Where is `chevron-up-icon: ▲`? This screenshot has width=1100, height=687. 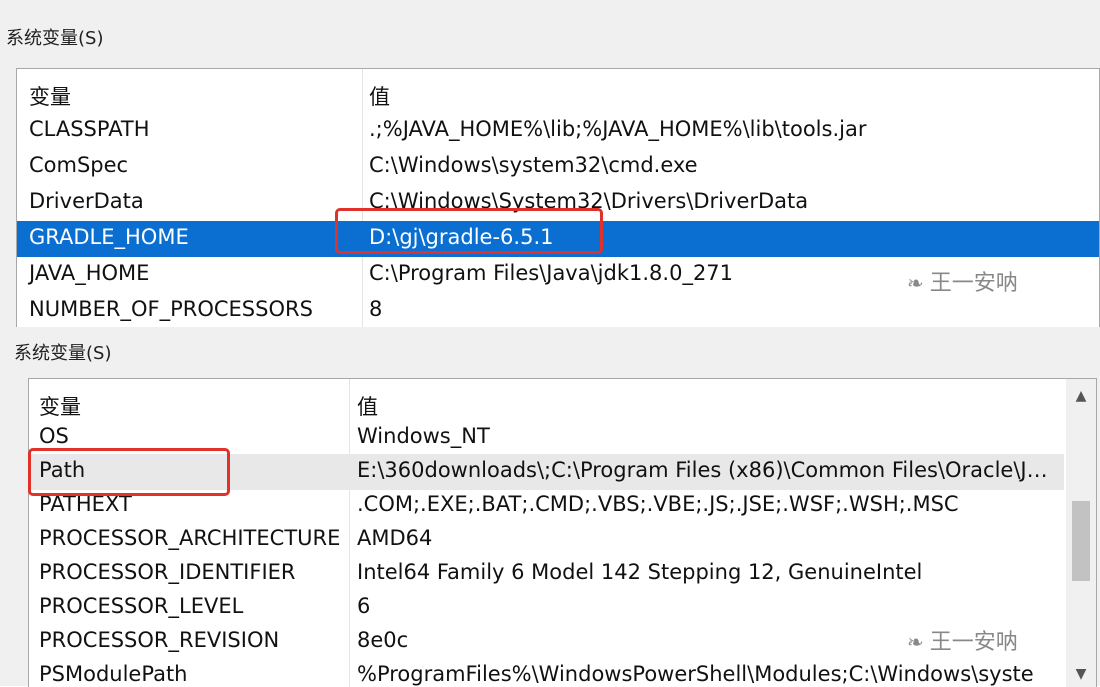 chevron-up-icon: ▲ is located at coordinates (1081, 396).